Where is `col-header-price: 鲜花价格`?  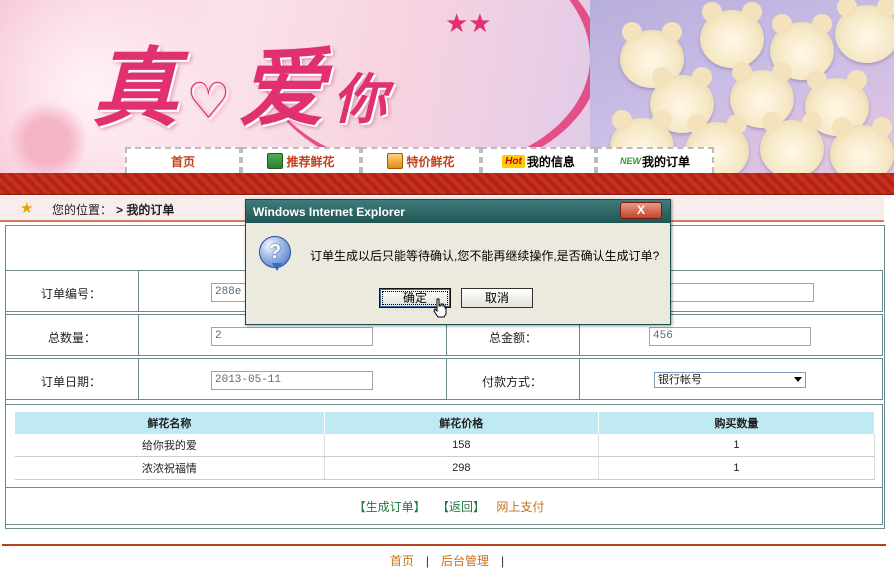 col-header-price: 鲜花价格 is located at coordinates (461, 423).